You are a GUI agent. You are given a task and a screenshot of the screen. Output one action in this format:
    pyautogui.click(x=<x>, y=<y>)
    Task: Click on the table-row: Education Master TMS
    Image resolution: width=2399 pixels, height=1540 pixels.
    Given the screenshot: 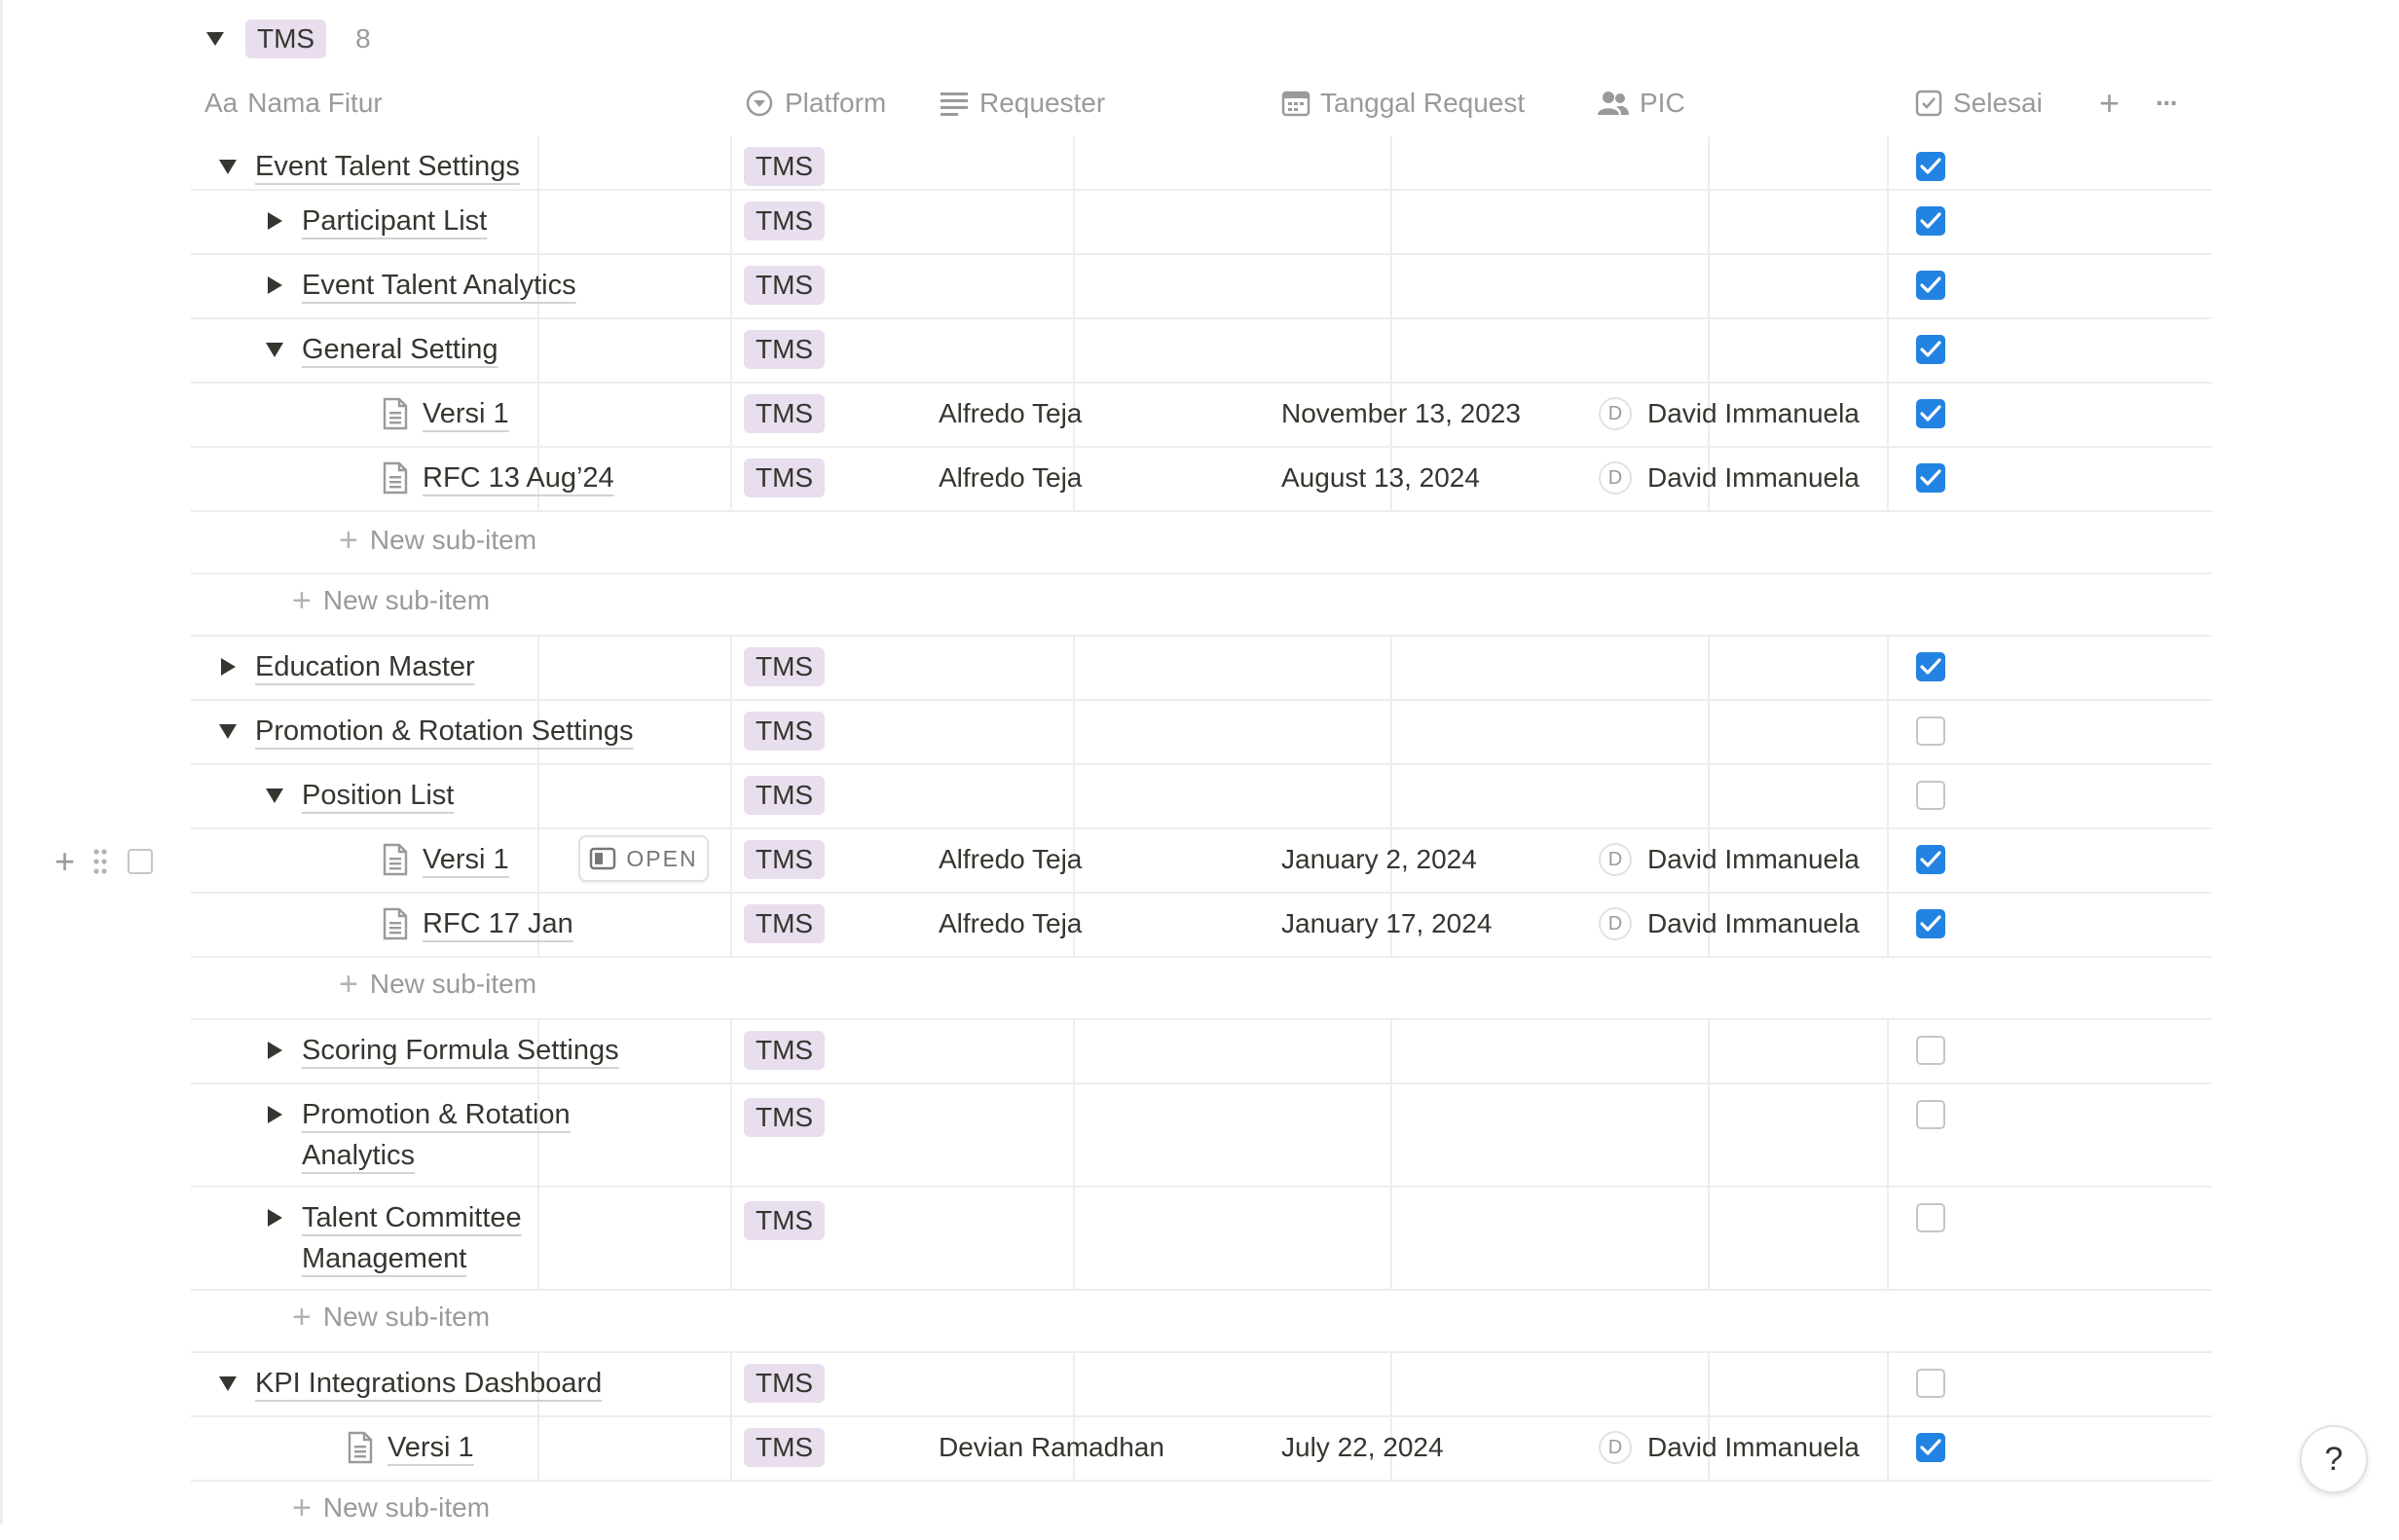 What is the action you would take?
    pyautogui.click(x=1201, y=669)
    